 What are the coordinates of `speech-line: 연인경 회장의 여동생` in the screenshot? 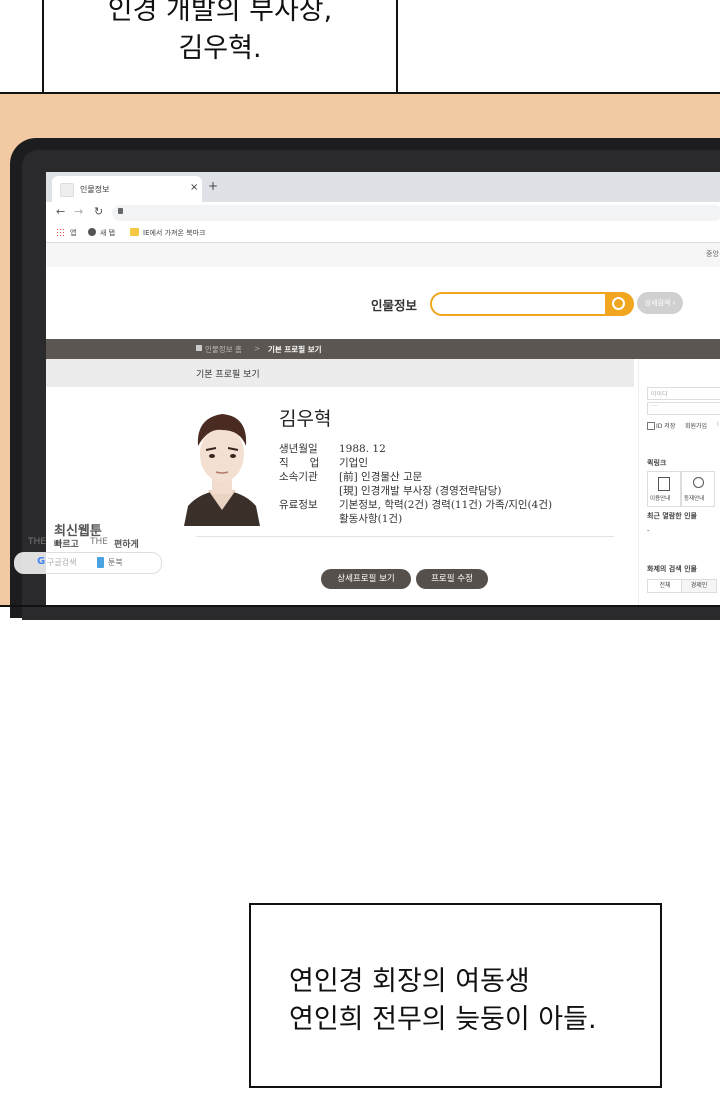 It's located at (409, 981).